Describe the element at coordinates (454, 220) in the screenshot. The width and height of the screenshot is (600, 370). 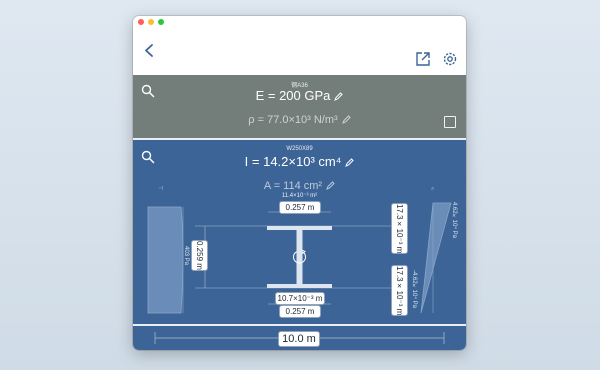
I see `normal-stress-top-label: 4.62×10⁴ Pa` at that location.